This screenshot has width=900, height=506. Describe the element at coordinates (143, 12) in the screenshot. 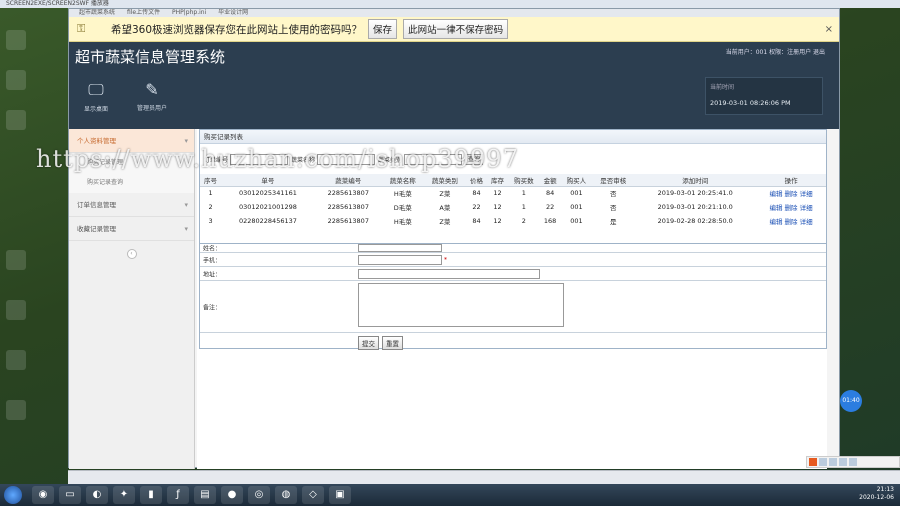

I see `browser-tab: file上传文件` at that location.